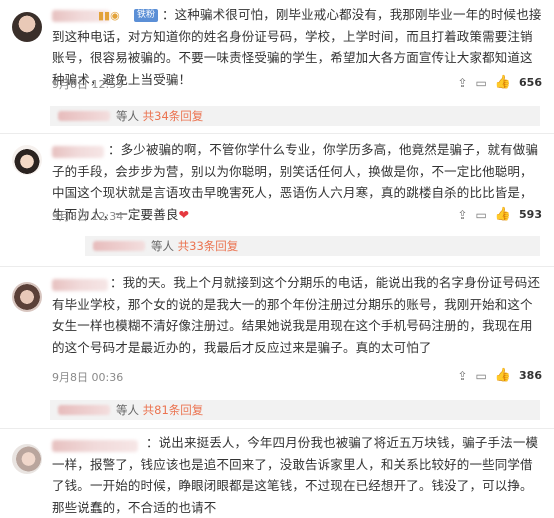 This screenshot has width=554, height=518. I want to click on comment-actions: ⇪ ▭ 👍 593, so click(499, 214).